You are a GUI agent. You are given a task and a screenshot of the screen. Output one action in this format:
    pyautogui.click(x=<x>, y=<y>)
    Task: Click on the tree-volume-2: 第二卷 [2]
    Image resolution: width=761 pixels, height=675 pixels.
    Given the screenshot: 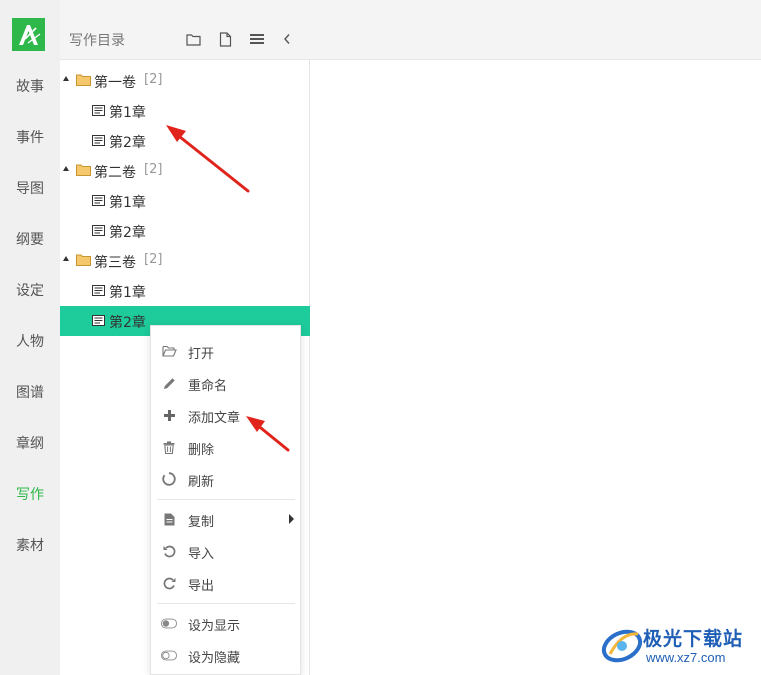 What is the action you would take?
    pyautogui.click(x=185, y=171)
    